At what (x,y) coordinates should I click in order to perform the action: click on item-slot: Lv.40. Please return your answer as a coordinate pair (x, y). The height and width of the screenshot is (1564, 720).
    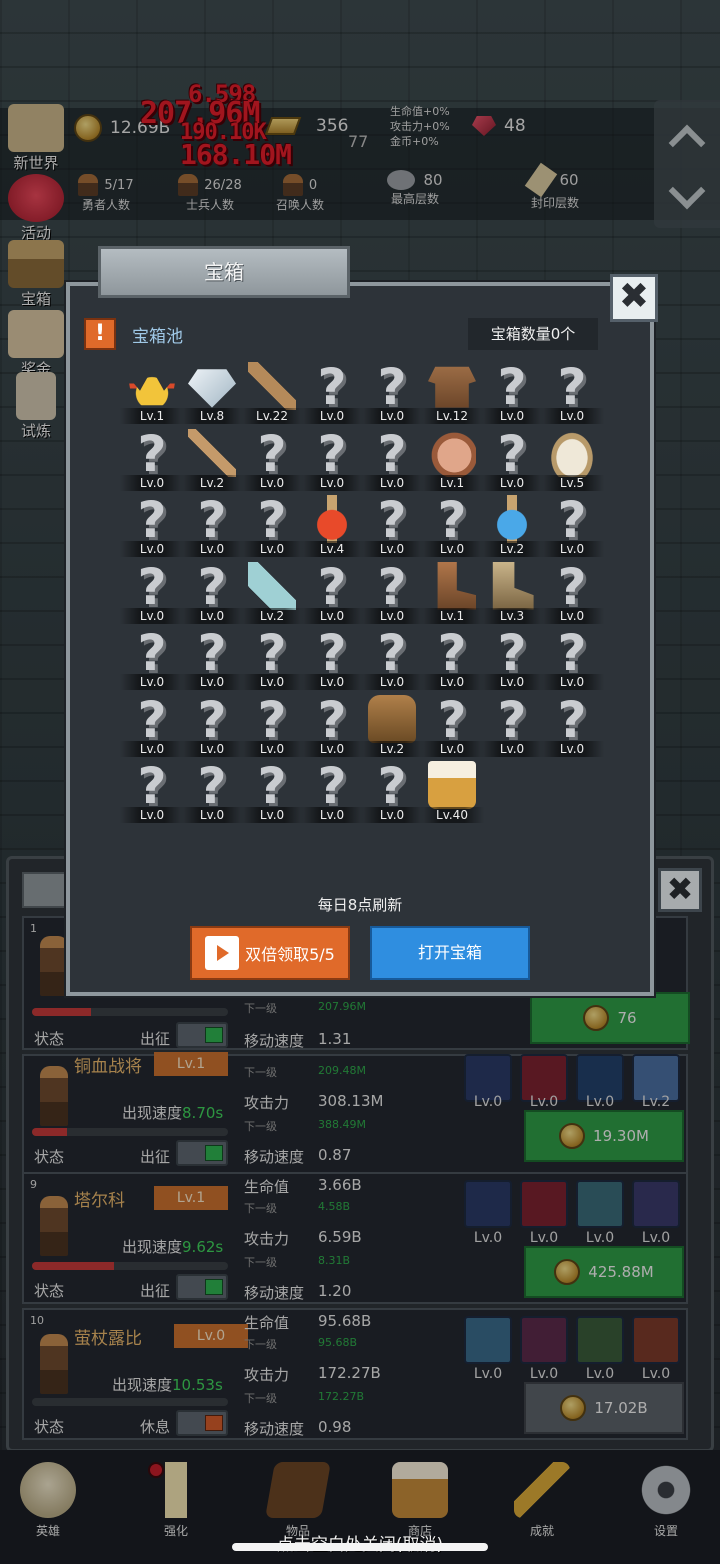
    Looking at the image, I should click on (452, 792).